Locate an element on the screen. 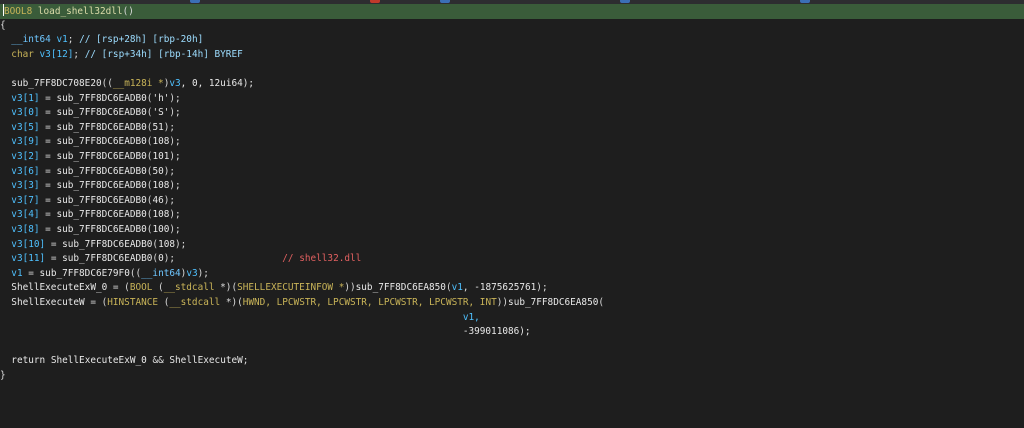 The height and width of the screenshot is (428, 1024). return-type: BOOL8 is located at coordinates (18, 11).